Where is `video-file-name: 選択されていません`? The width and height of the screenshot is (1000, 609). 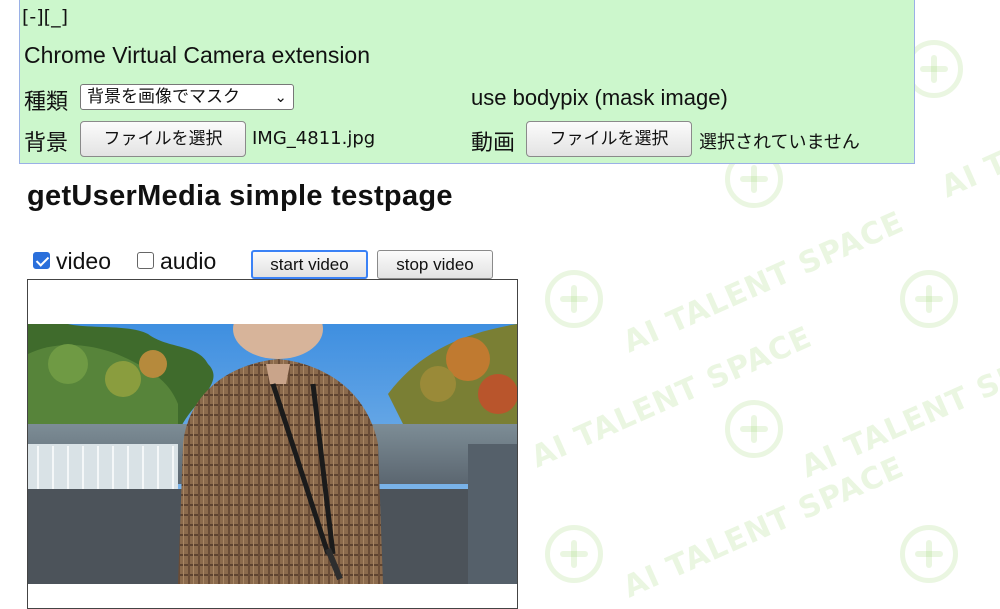
video-file-name: 選択されていません is located at coordinates (779, 142).